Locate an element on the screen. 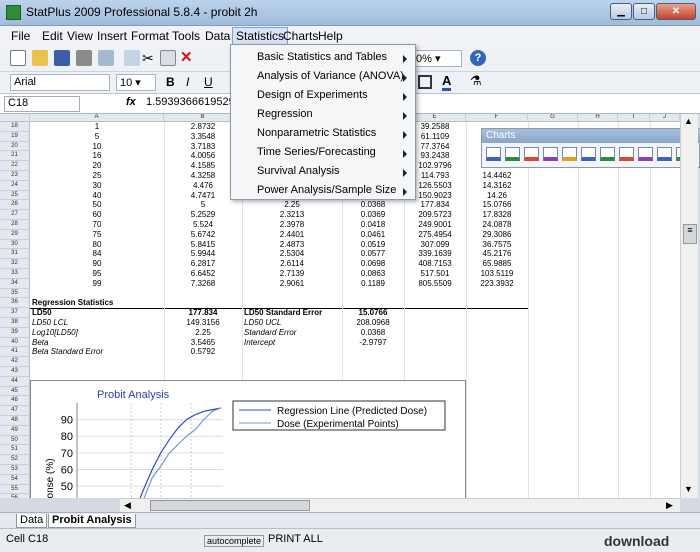 Image resolution: width=700 pixels, height=552 pixels. cell-d: 0.0418 is located at coordinates (373, 225).